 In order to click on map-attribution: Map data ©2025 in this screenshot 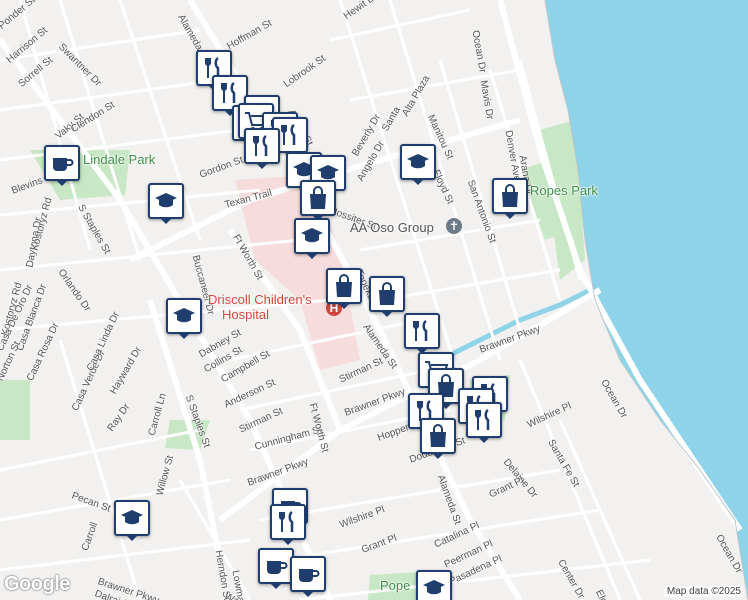, I will do `click(703, 591)`.